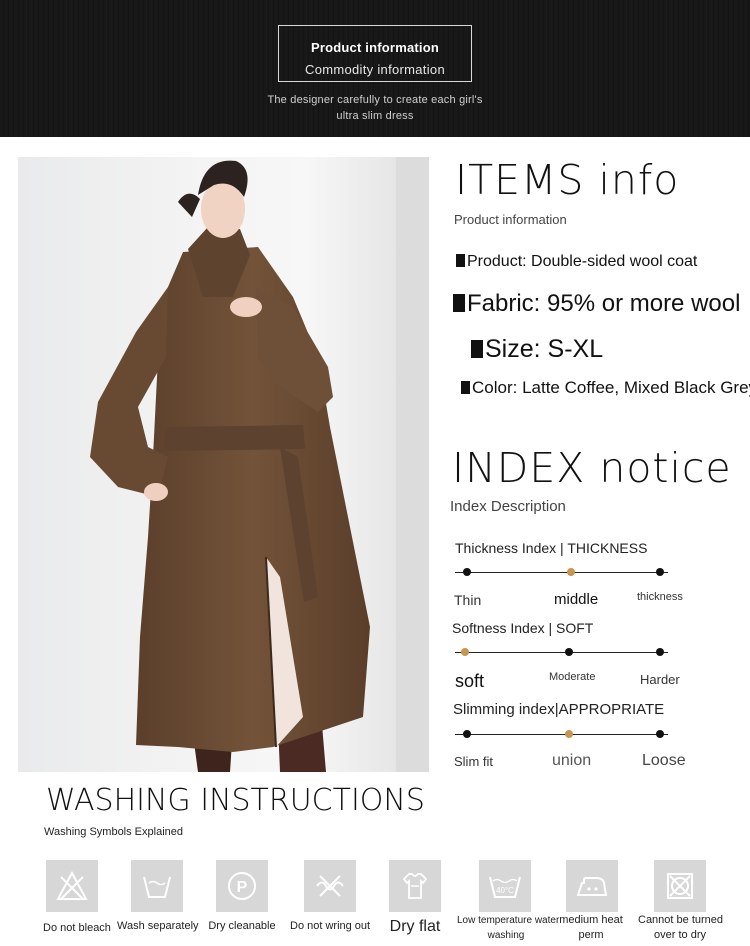 Image resolution: width=750 pixels, height=946 pixels. I want to click on no-wring-icon, so click(330, 886).